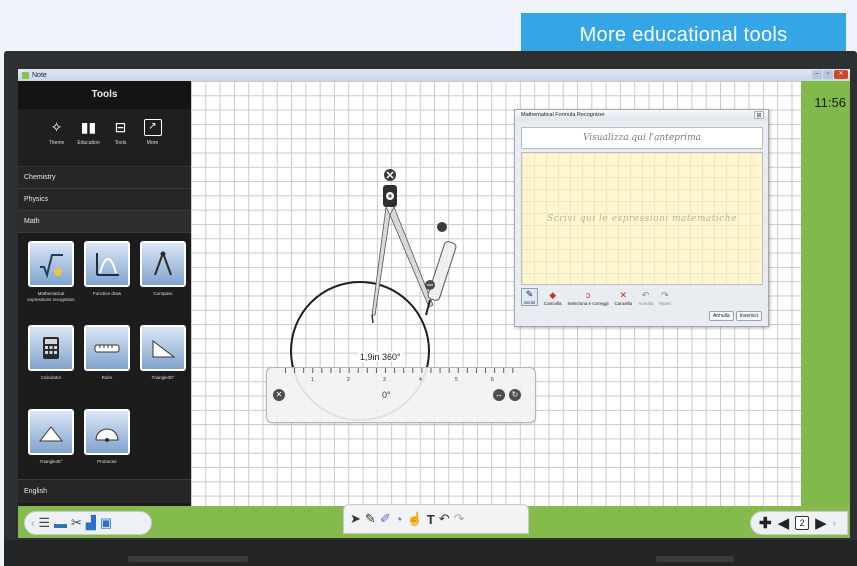 This screenshot has width=857, height=566. I want to click on ruler-number: 3, so click(384, 380).